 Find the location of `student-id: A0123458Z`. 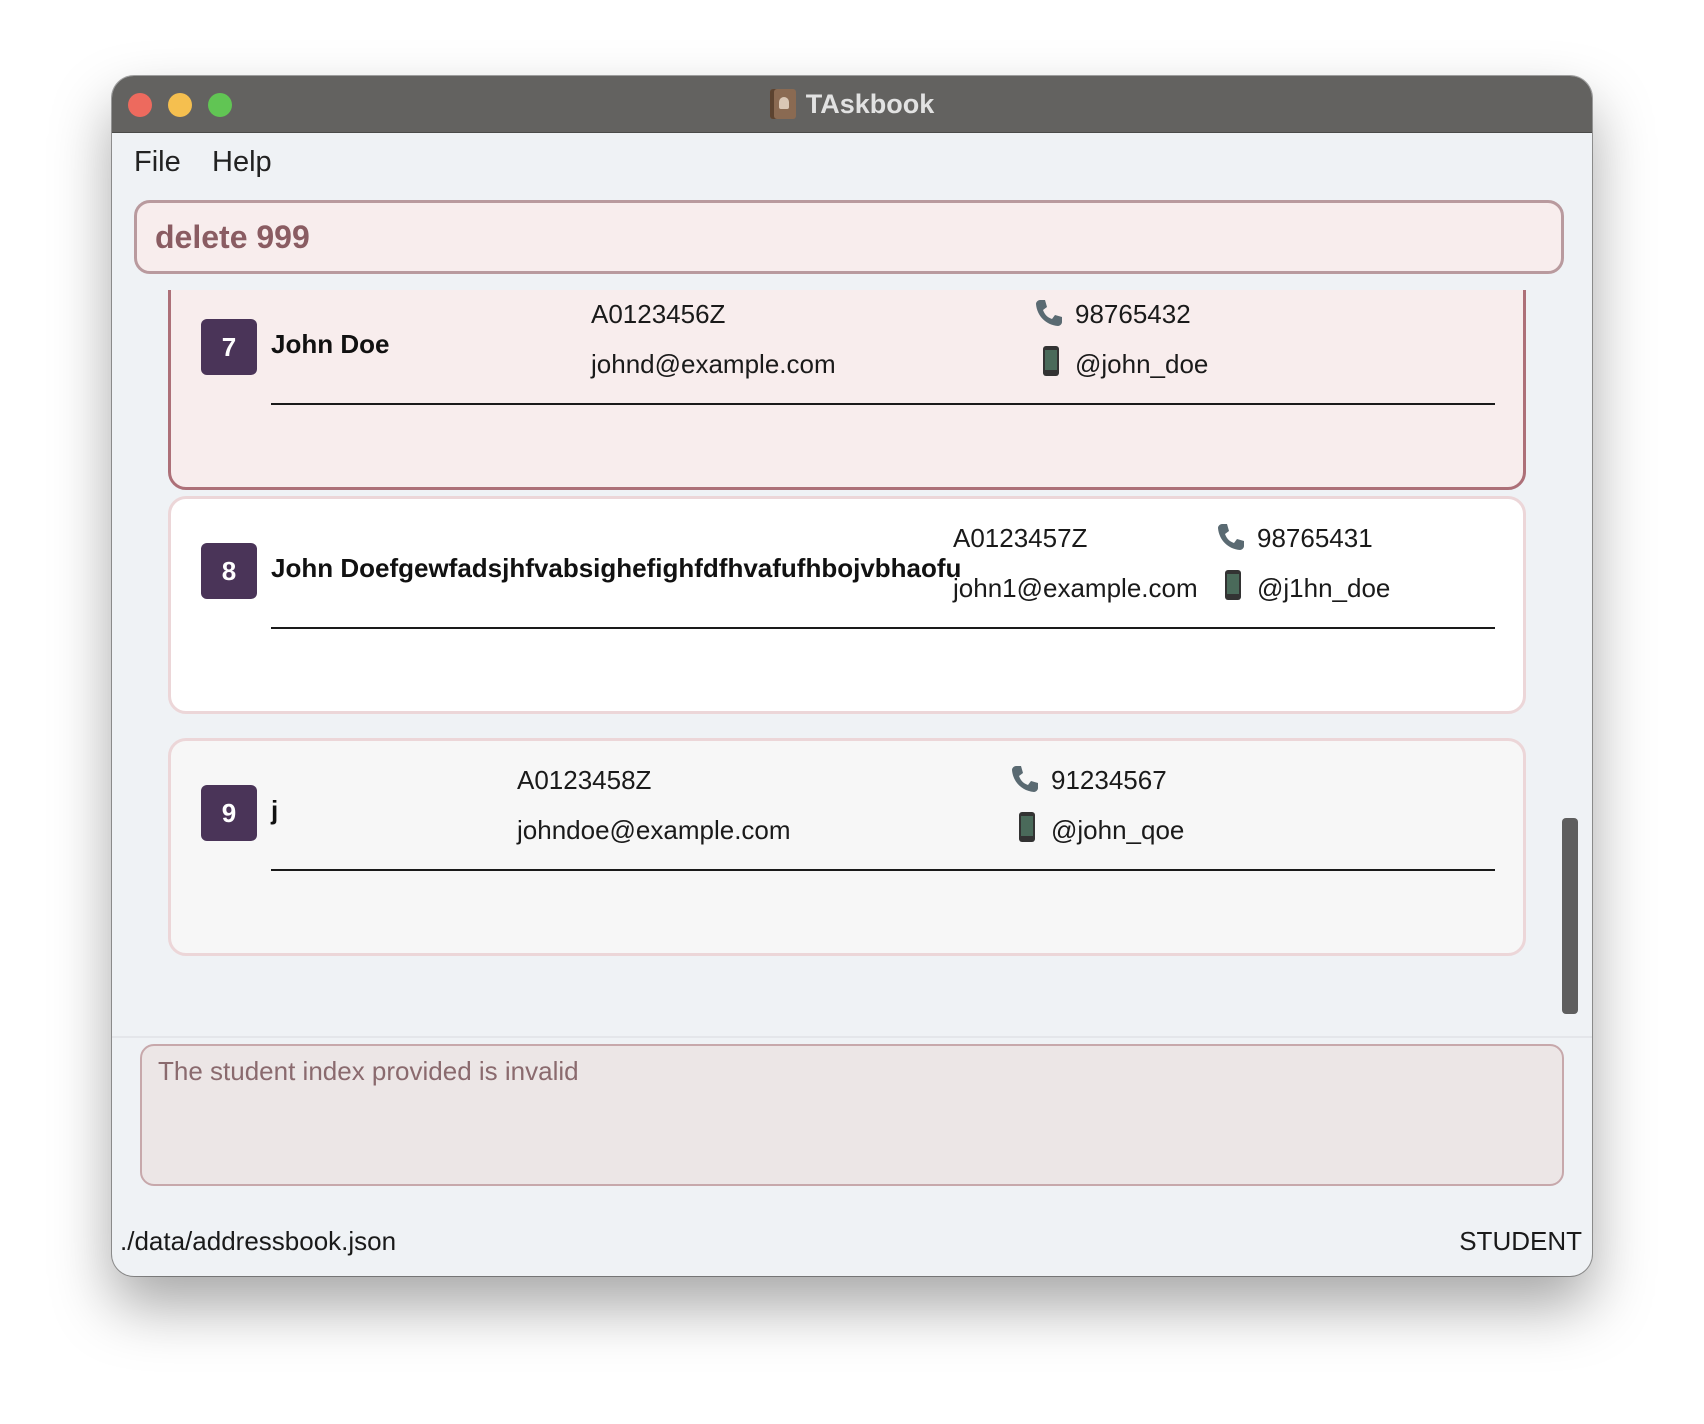

student-id: A0123458Z is located at coordinates (584, 780).